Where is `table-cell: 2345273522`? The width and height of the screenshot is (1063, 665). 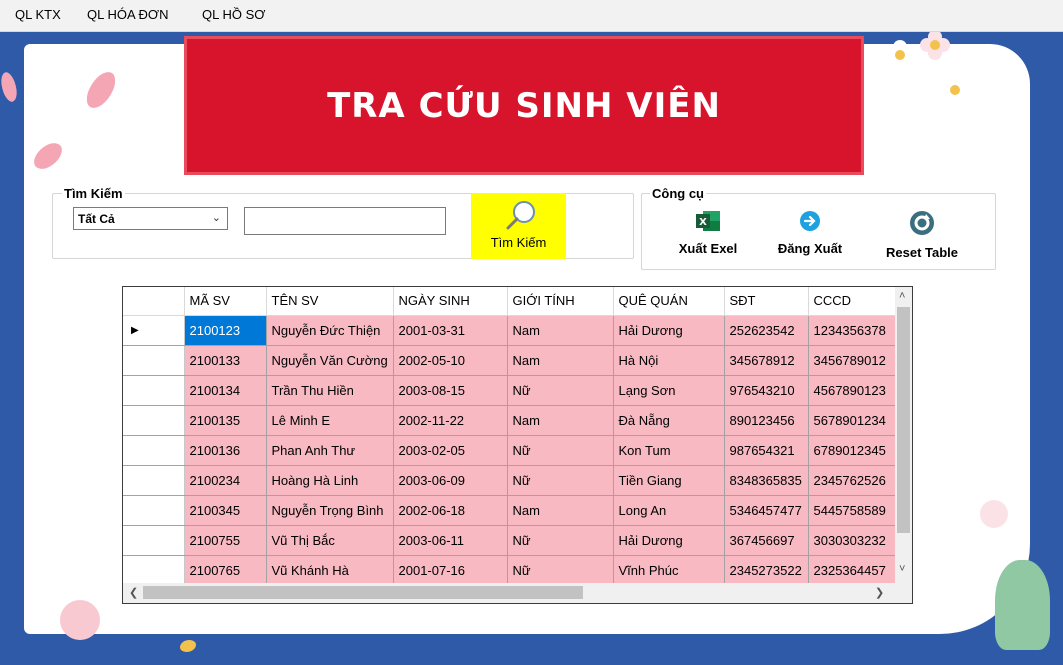
table-cell: 2345273522 is located at coordinates (766, 570).